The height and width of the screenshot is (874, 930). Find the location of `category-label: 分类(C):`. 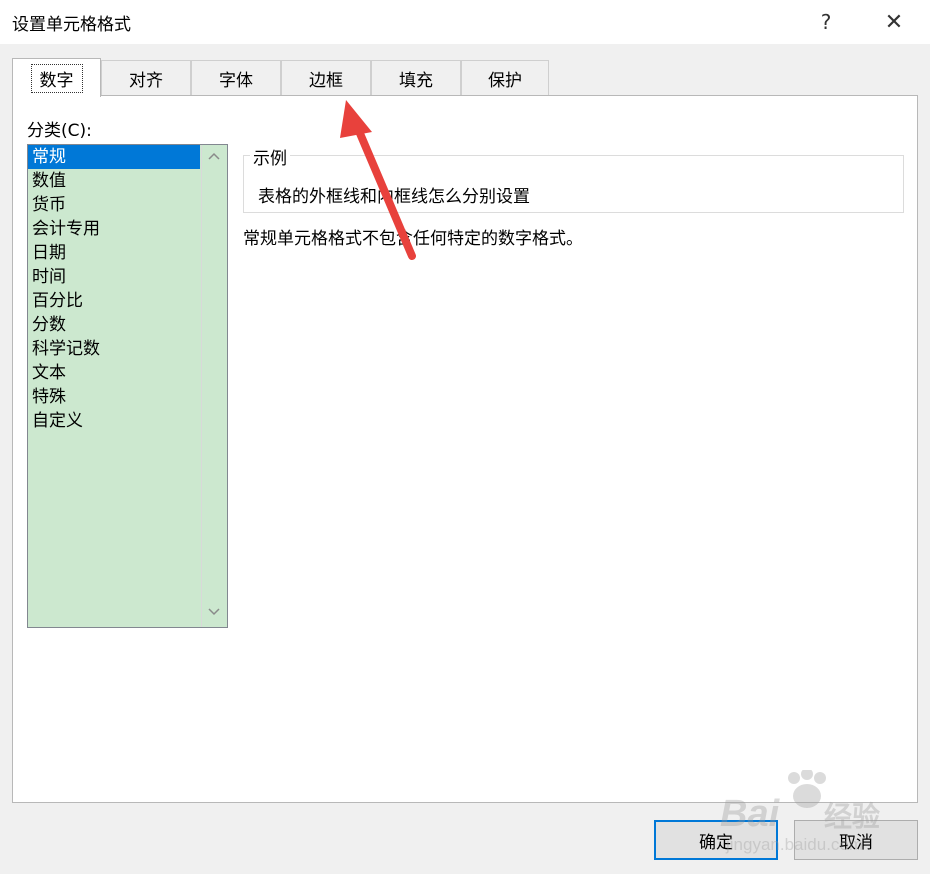

category-label: 分类(C): is located at coordinates (59, 131).